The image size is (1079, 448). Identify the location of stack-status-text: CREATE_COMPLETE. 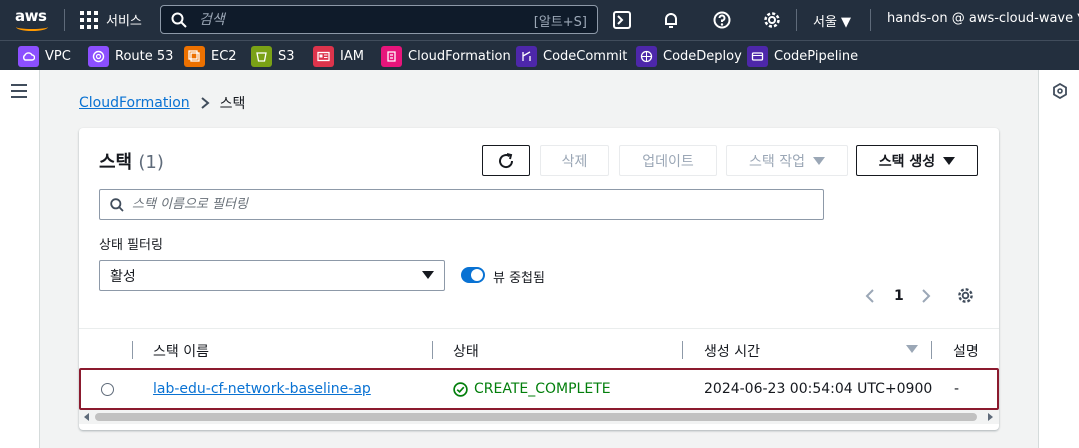
(542, 389).